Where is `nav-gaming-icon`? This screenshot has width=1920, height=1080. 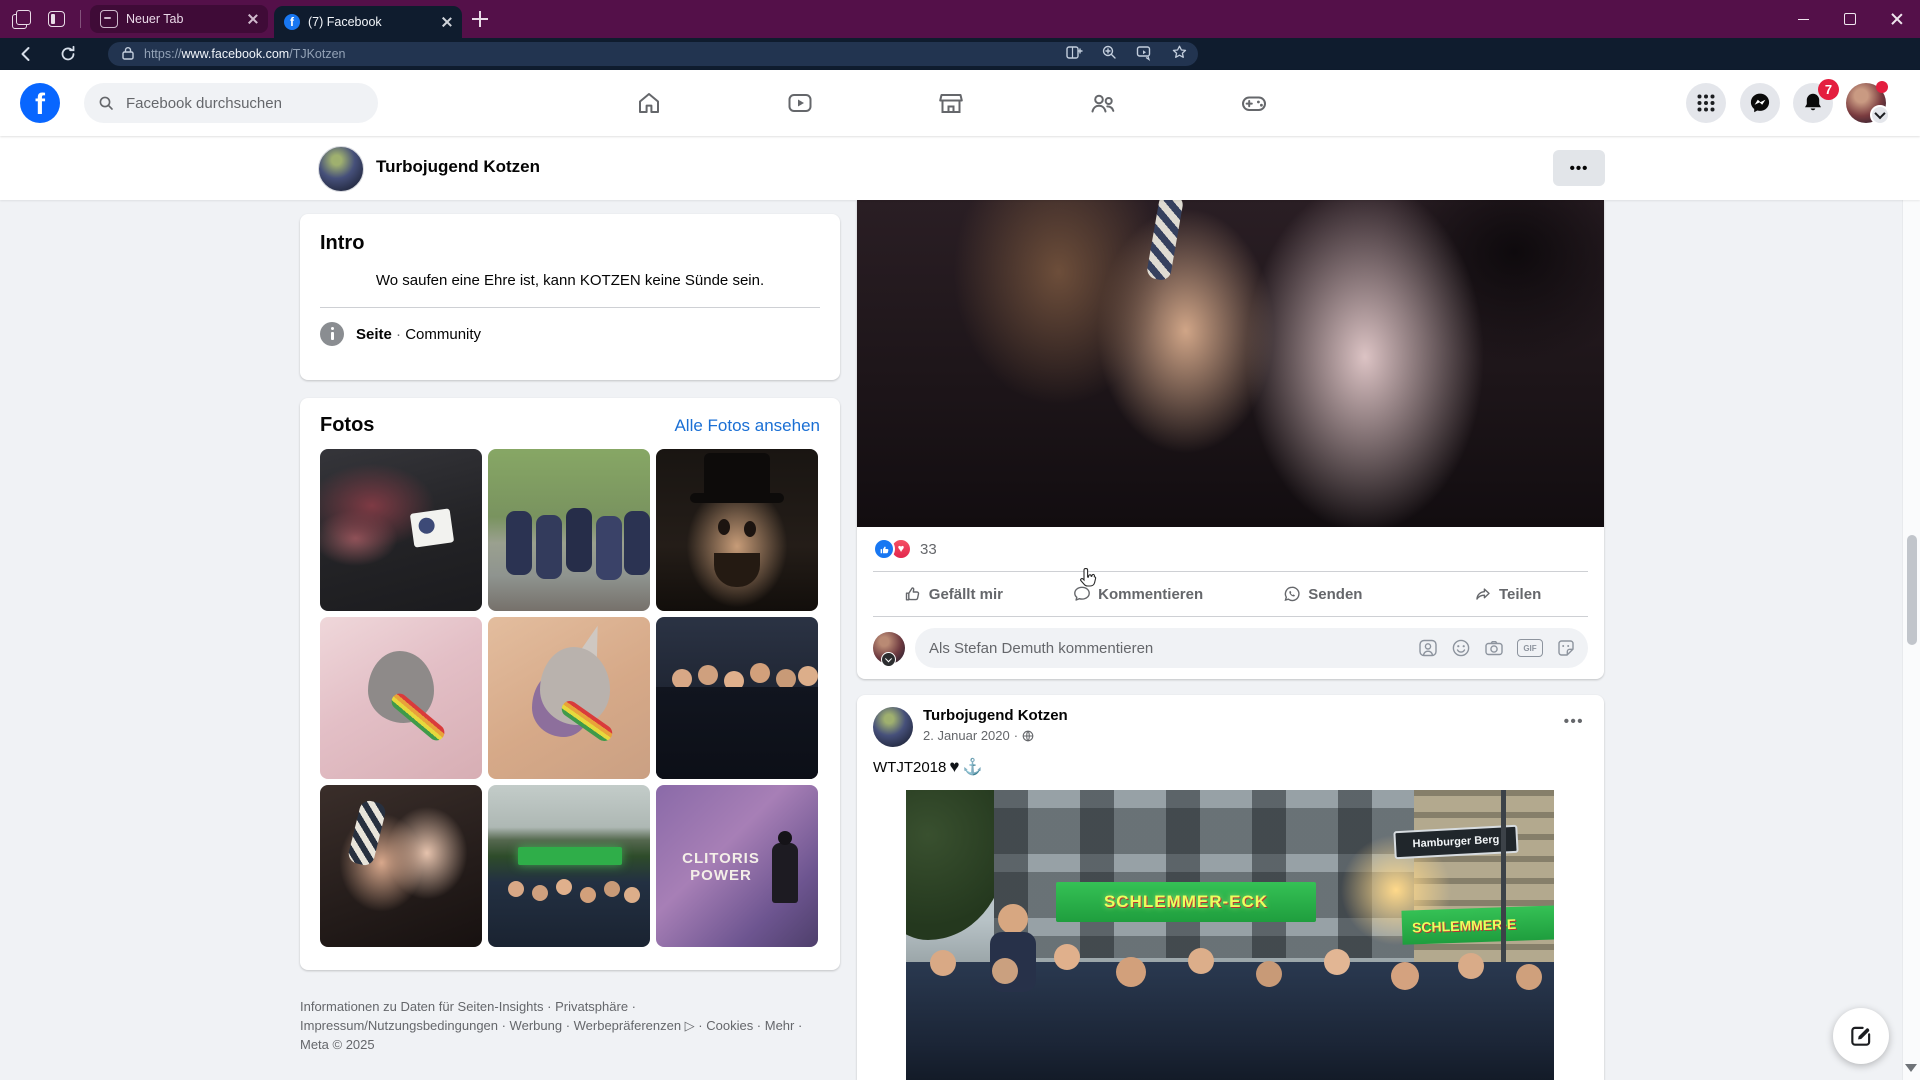
nav-gaming-icon is located at coordinates (1254, 103).